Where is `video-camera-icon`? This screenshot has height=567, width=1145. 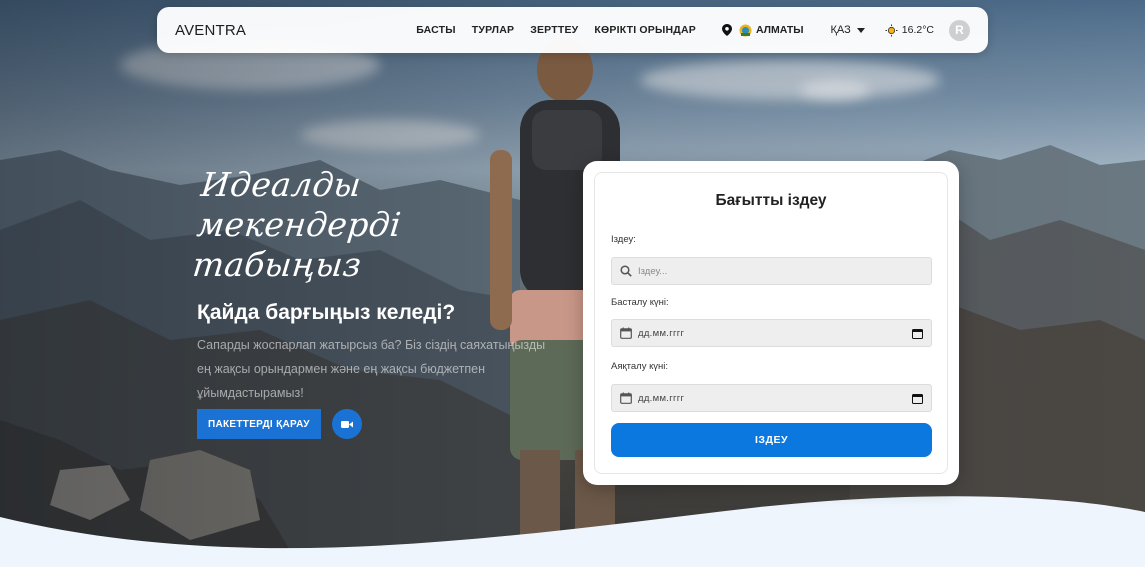
video-camera-icon is located at coordinates (346, 424).